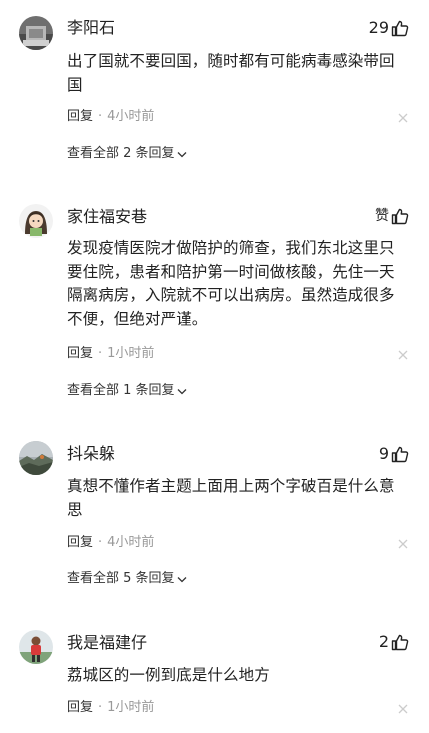 The height and width of the screenshot is (733, 429). I want to click on like-button: 赞, so click(392, 216).